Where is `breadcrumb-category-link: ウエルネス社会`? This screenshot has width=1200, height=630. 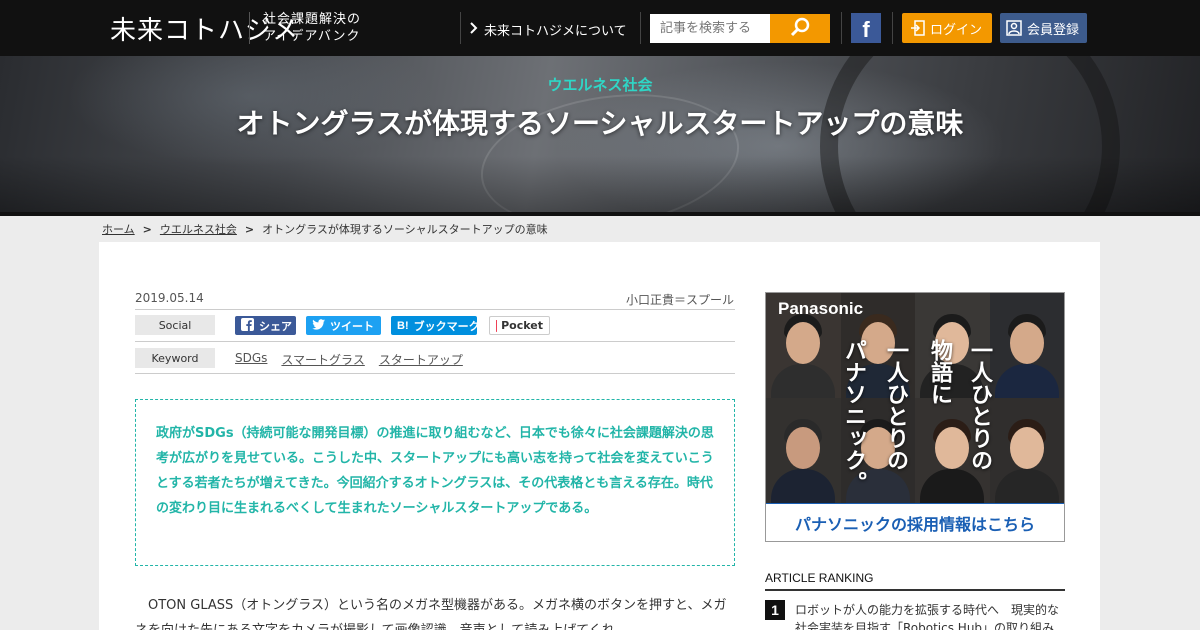
breadcrumb-category-link: ウエルネス社会 is located at coordinates (198, 229).